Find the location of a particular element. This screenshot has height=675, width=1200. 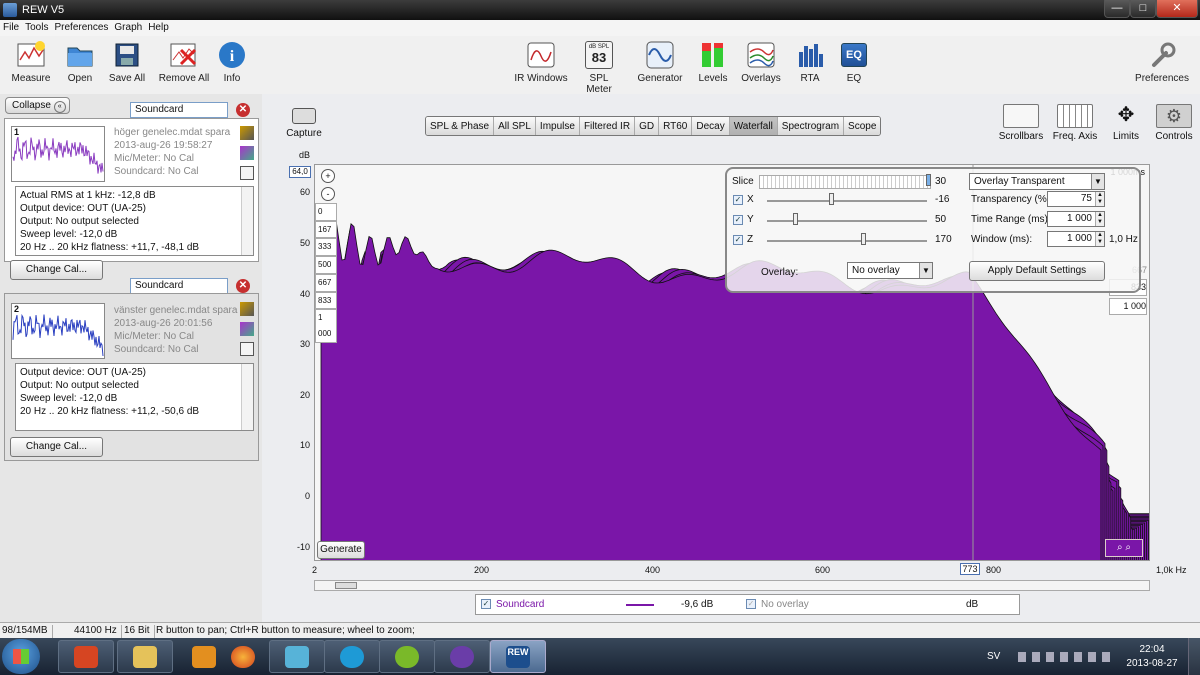

measurement-1-thumbnail: 1 is located at coordinates (58, 154).